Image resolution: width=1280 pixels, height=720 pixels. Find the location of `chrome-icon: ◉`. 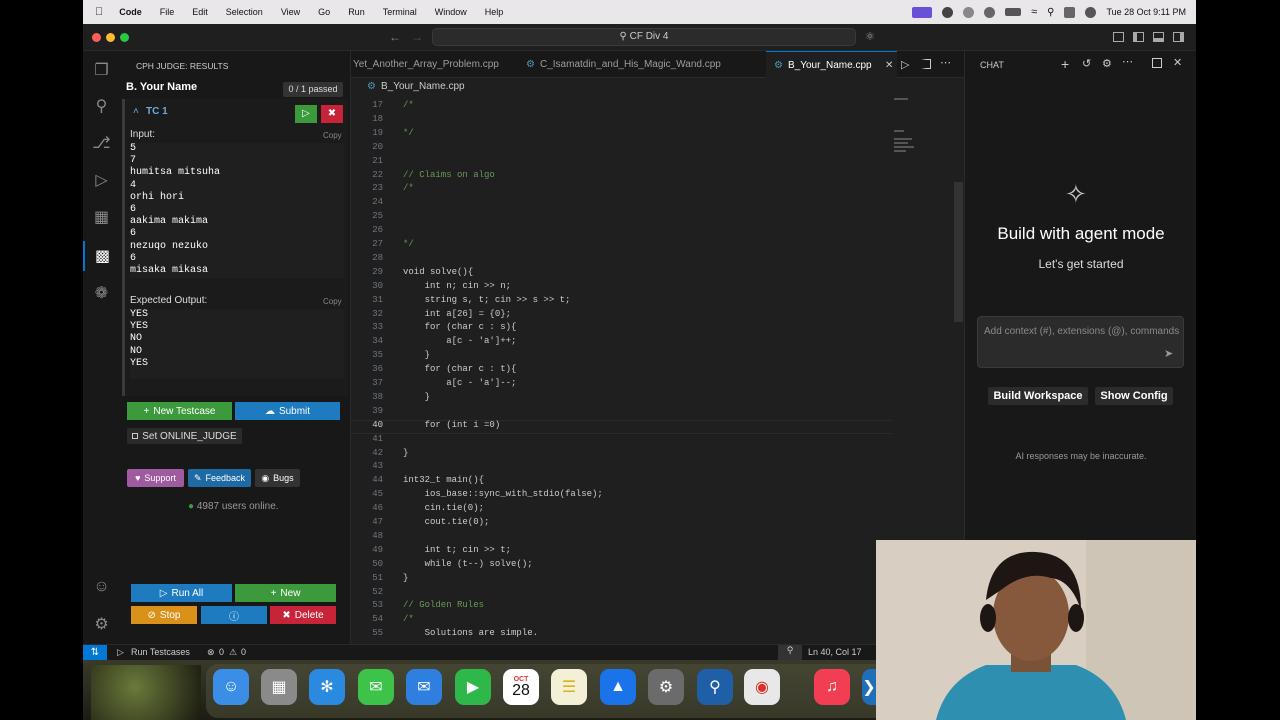

chrome-icon: ◉ is located at coordinates (762, 687).